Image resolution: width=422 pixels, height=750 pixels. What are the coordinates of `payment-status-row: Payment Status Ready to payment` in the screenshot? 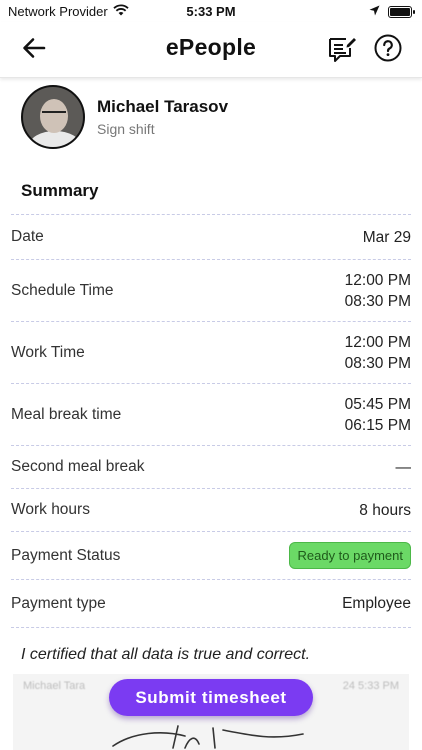 It's located at (211, 555).